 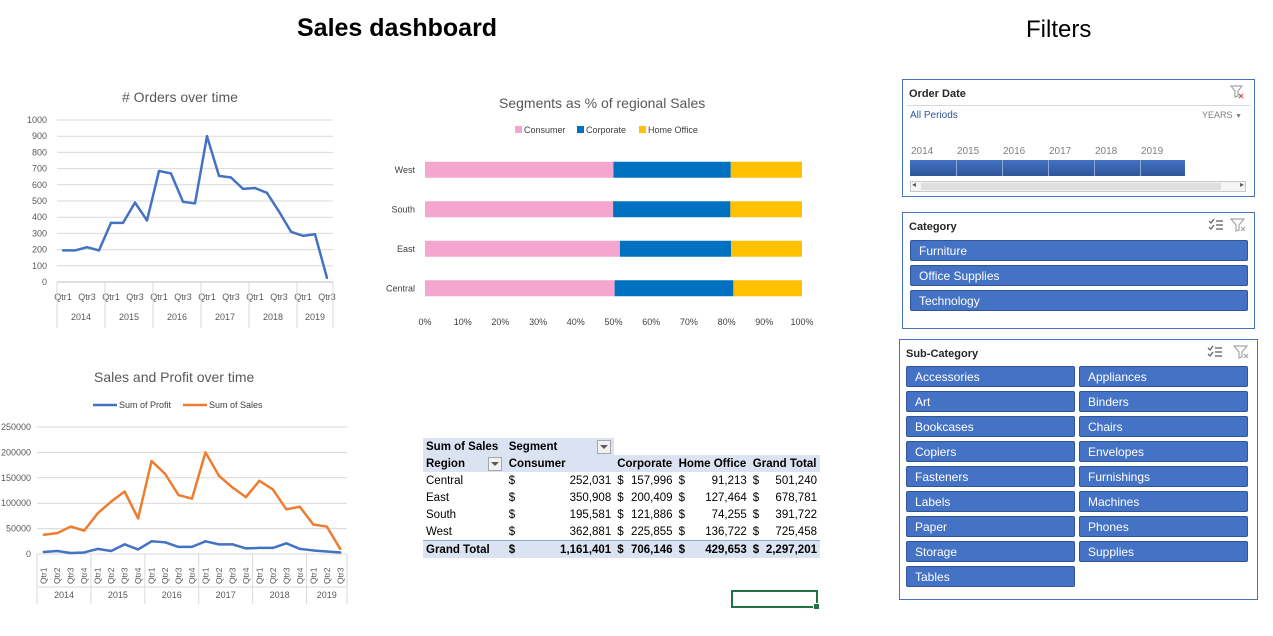 I want to click on timeline-year-label: 2016, so click(x=1014, y=151).